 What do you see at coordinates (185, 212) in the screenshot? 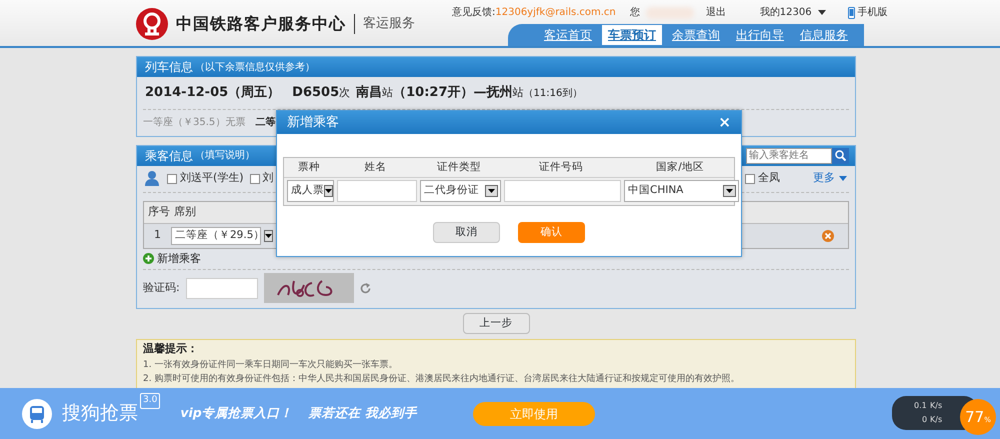
I see `column-header: 席别` at bounding box center [185, 212].